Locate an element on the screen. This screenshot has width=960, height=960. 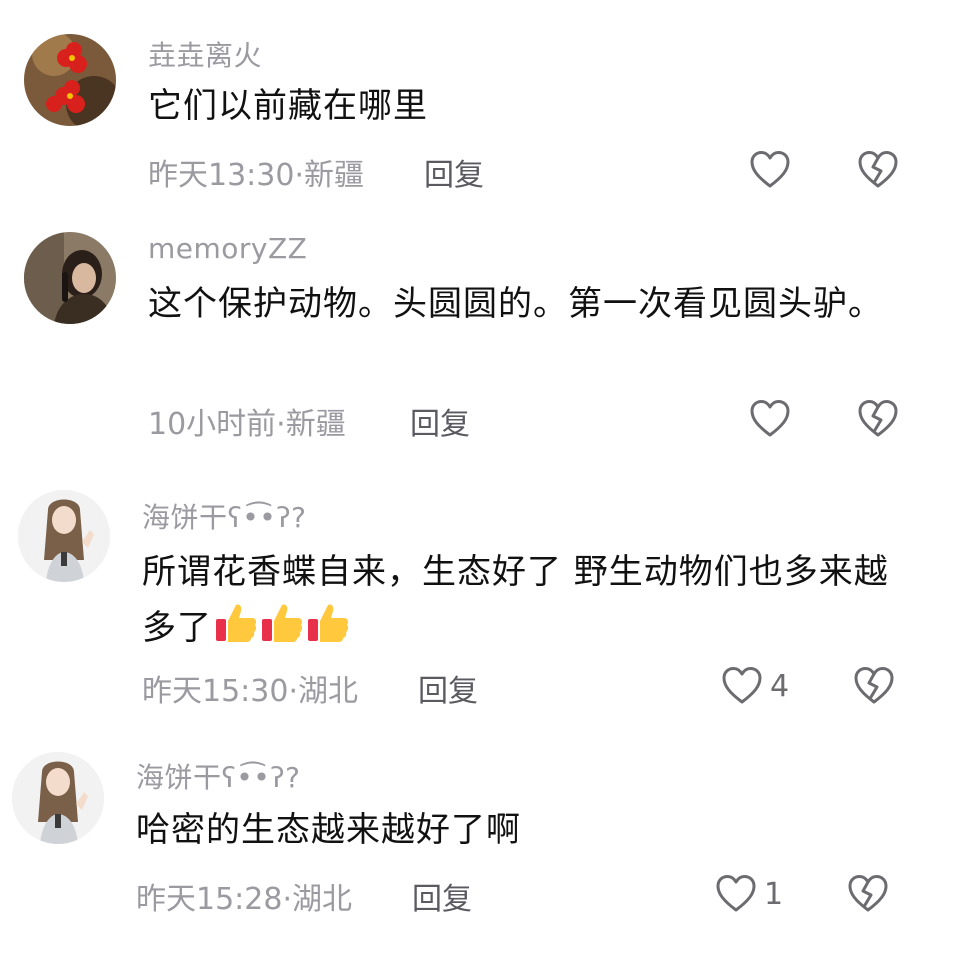
timestamp-location: 昨天13:30·新疆 is located at coordinates (256, 175).